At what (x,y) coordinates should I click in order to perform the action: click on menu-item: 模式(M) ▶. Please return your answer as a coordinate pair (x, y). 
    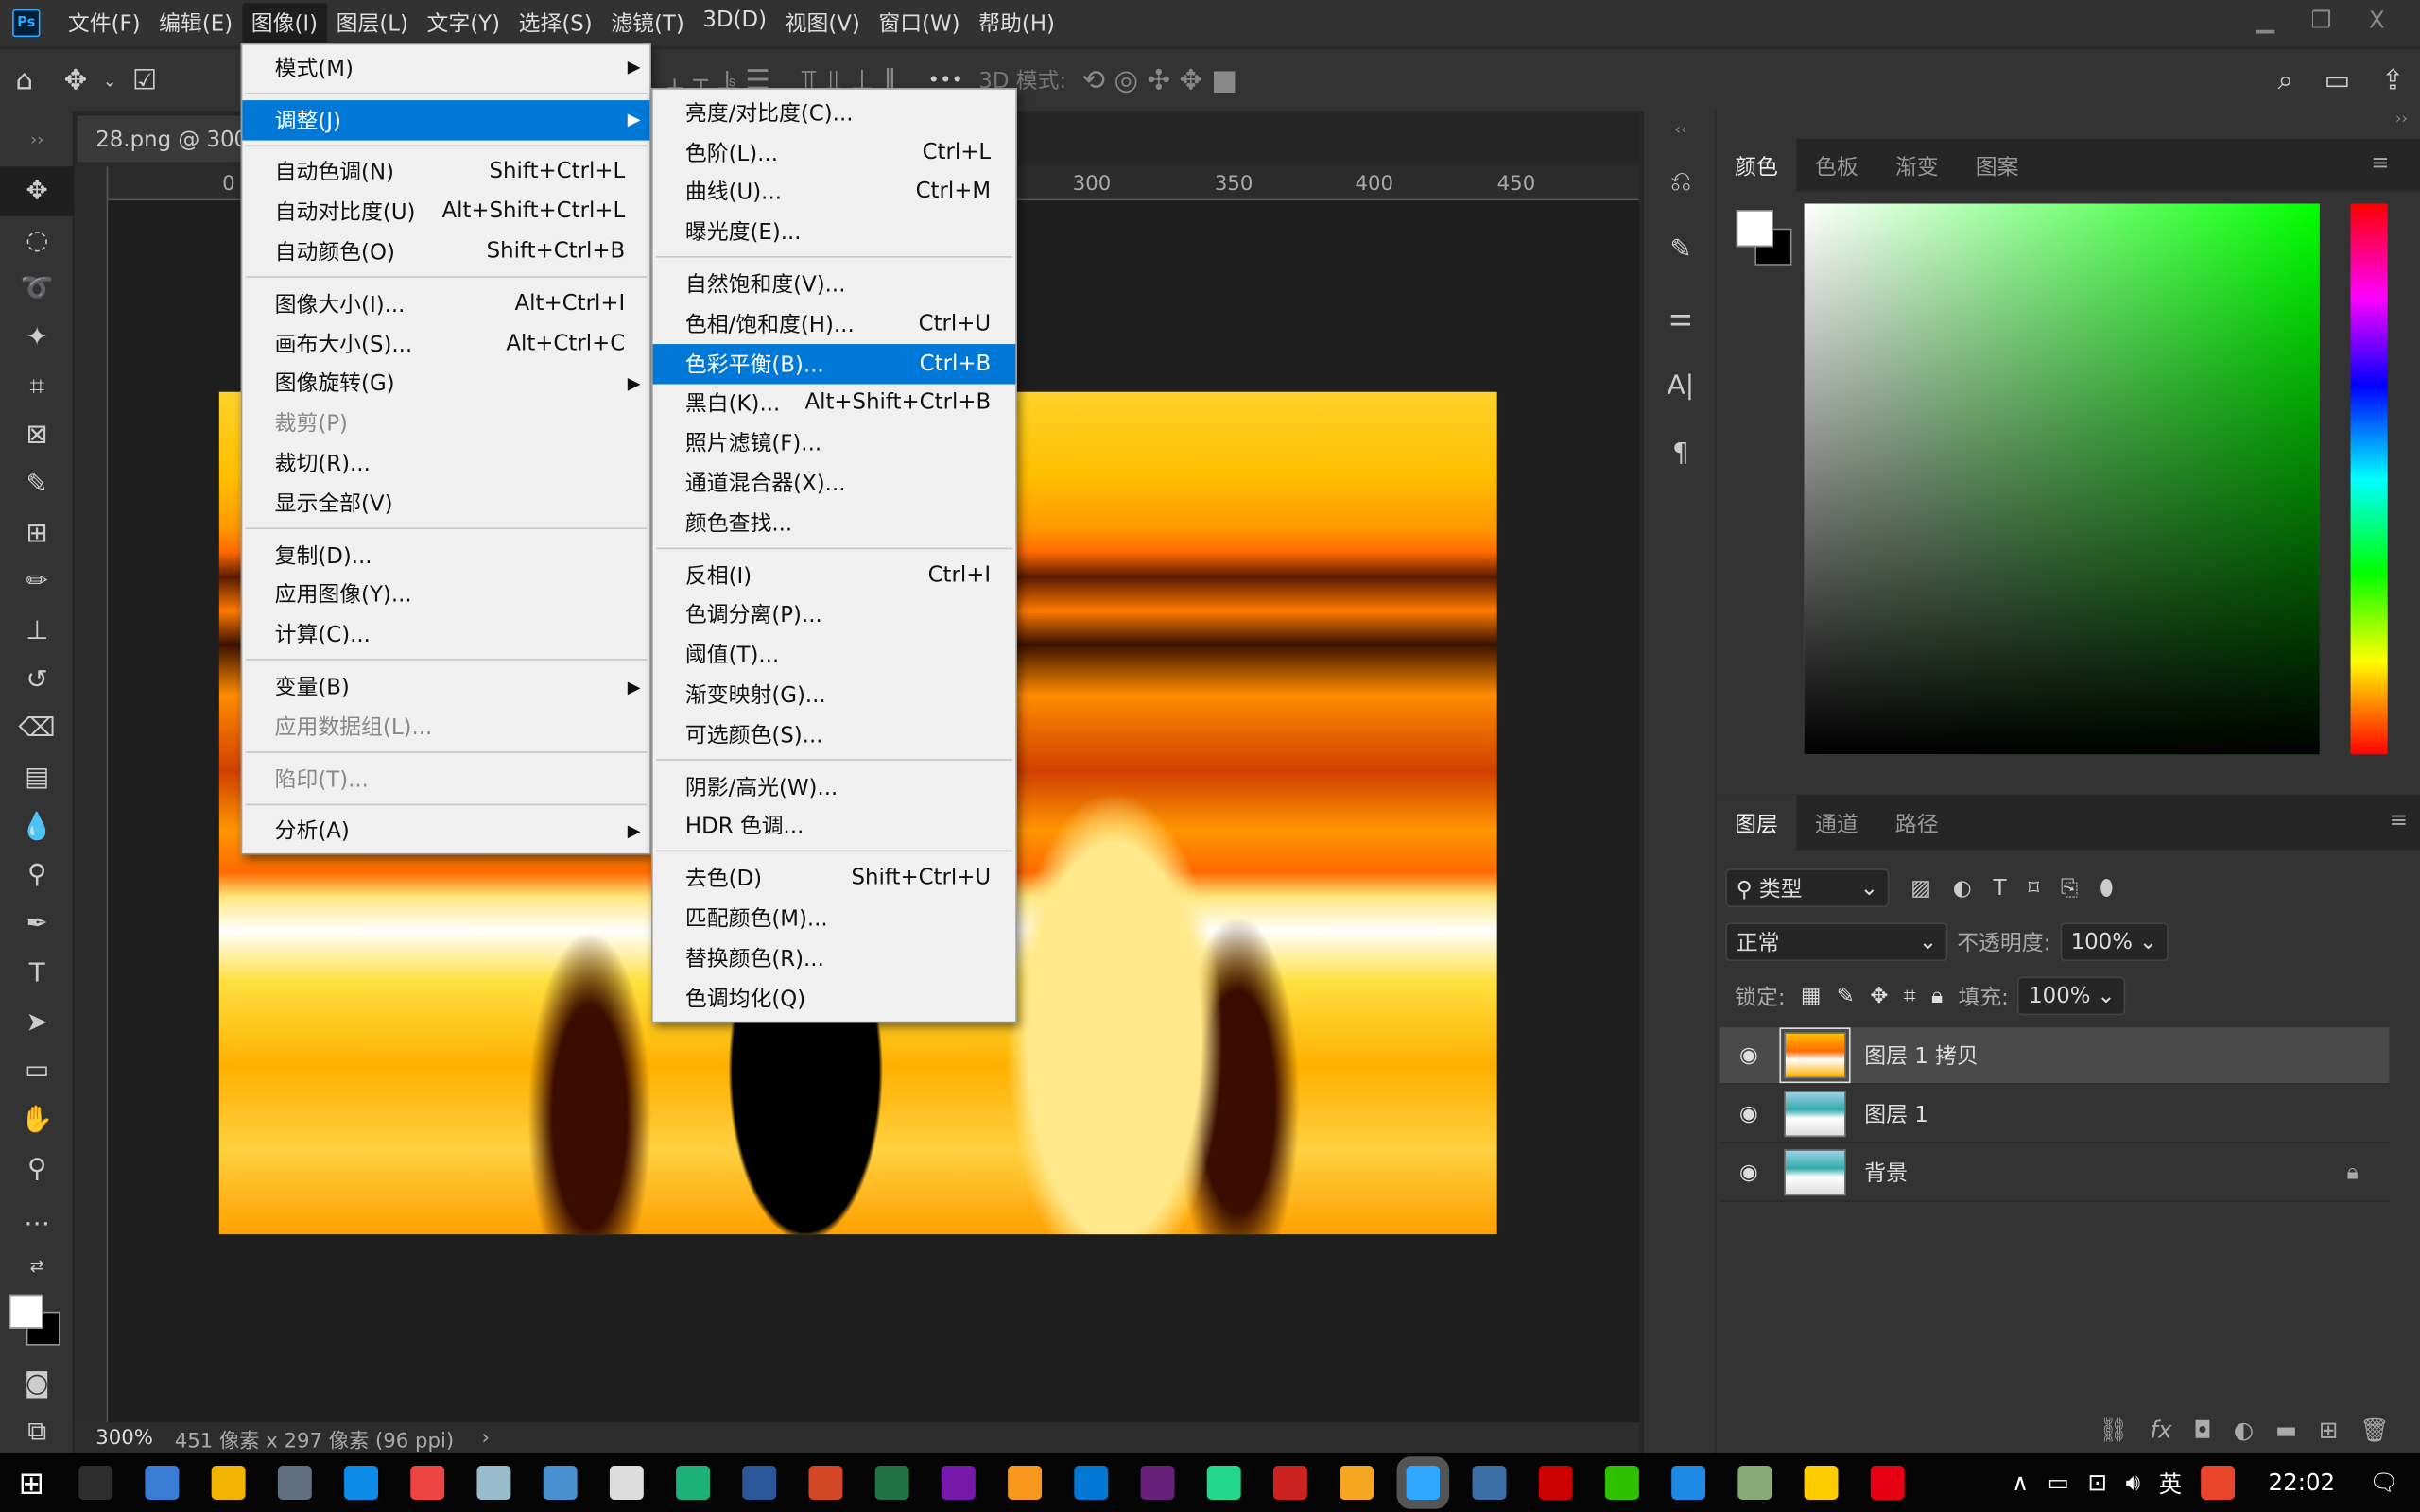
    Looking at the image, I should click on (446, 68).